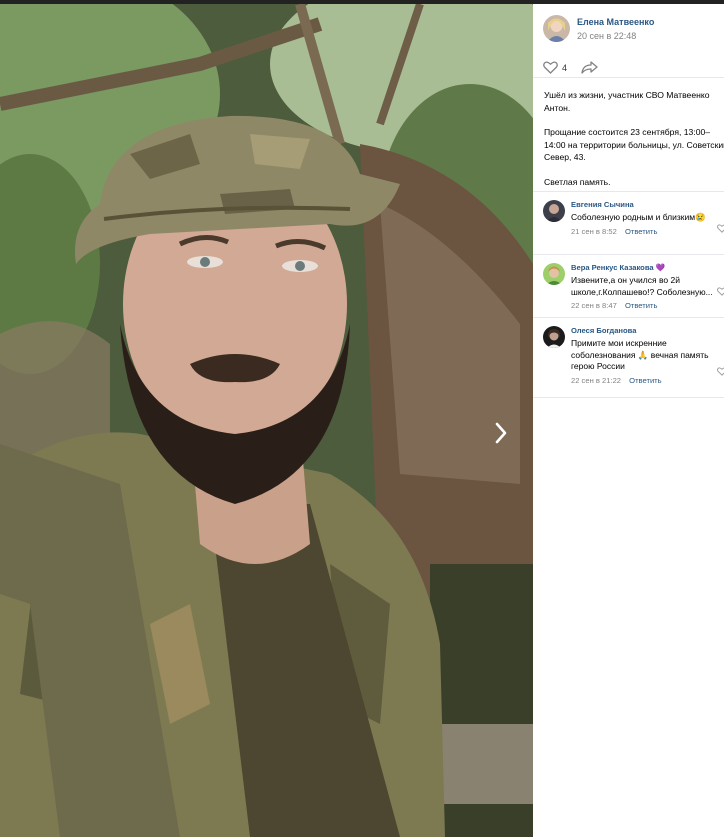 This screenshot has width=724, height=837. What do you see at coordinates (594, 231) in the screenshot?
I see `comment-date: 21 сен в 8:52` at bounding box center [594, 231].